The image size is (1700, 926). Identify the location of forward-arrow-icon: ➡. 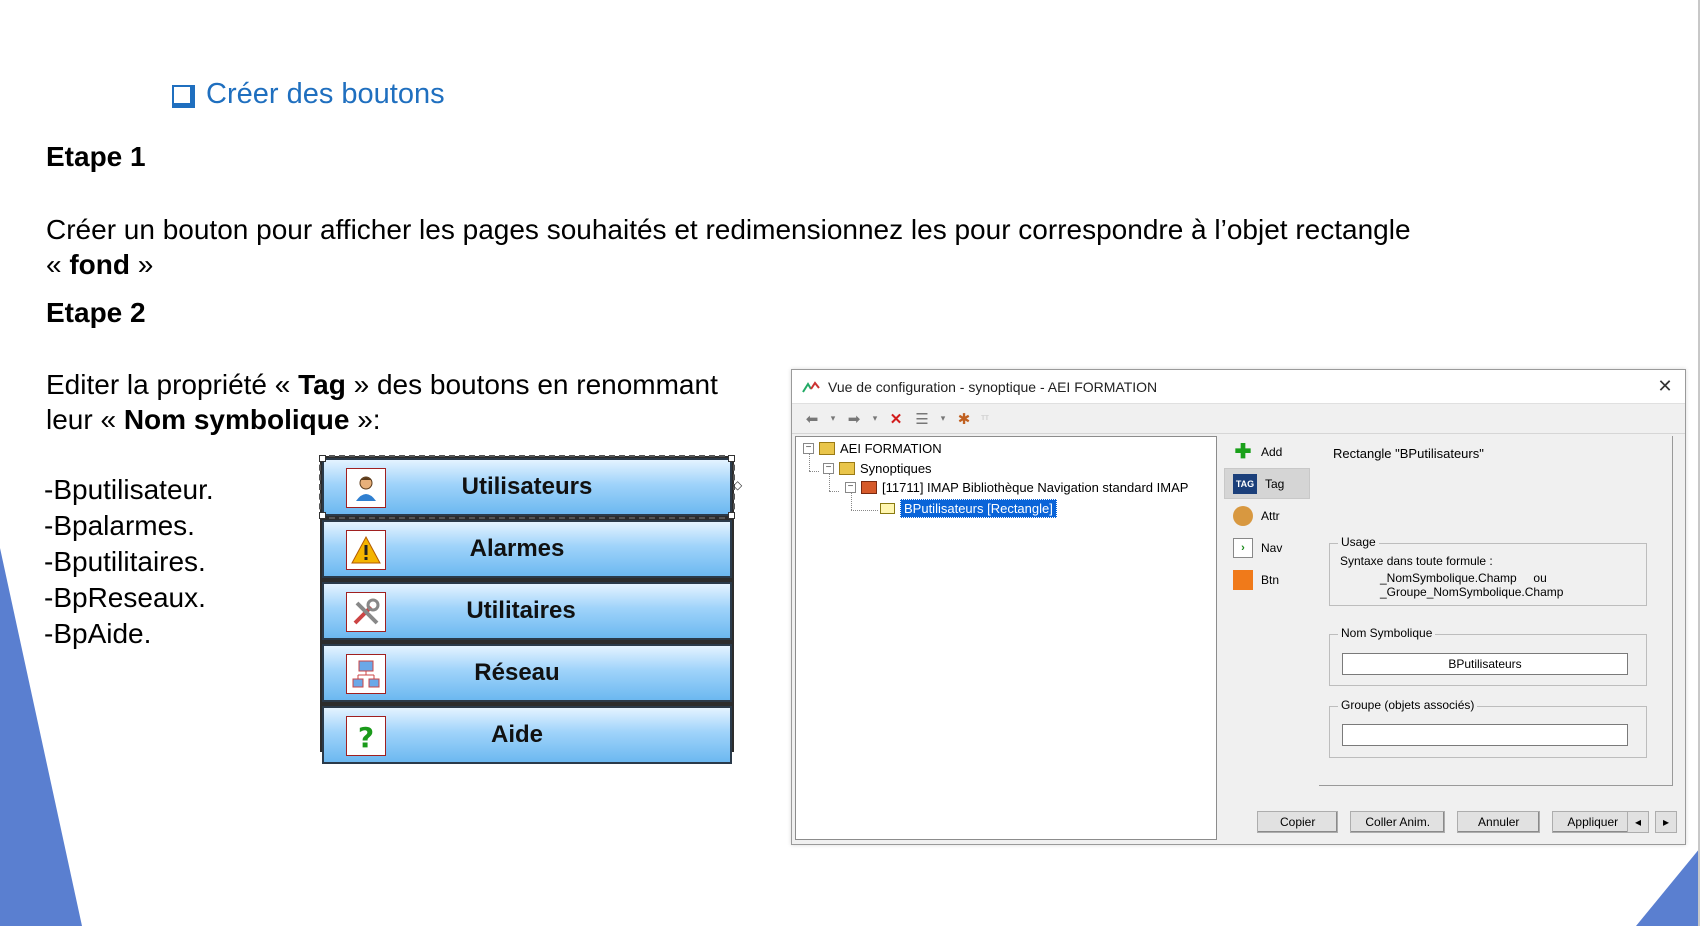
(854, 419).